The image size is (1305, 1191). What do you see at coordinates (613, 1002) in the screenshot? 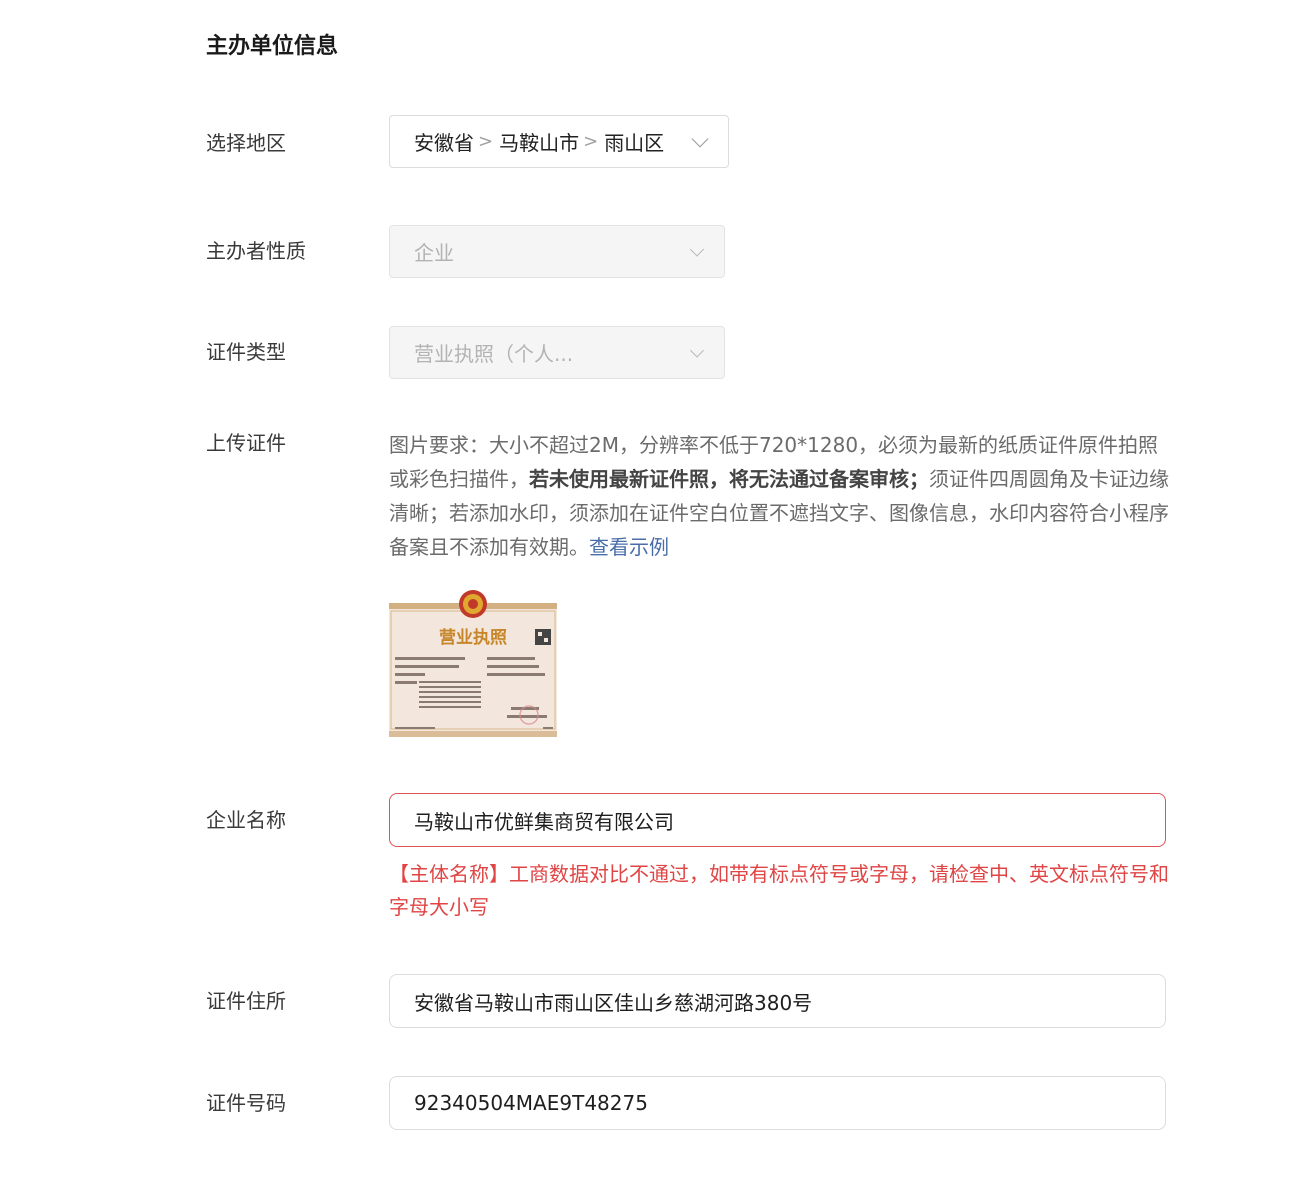
I see `address-value: 安徽省马鞍山市雨山区佳山乡慈湖河路380号` at bounding box center [613, 1002].